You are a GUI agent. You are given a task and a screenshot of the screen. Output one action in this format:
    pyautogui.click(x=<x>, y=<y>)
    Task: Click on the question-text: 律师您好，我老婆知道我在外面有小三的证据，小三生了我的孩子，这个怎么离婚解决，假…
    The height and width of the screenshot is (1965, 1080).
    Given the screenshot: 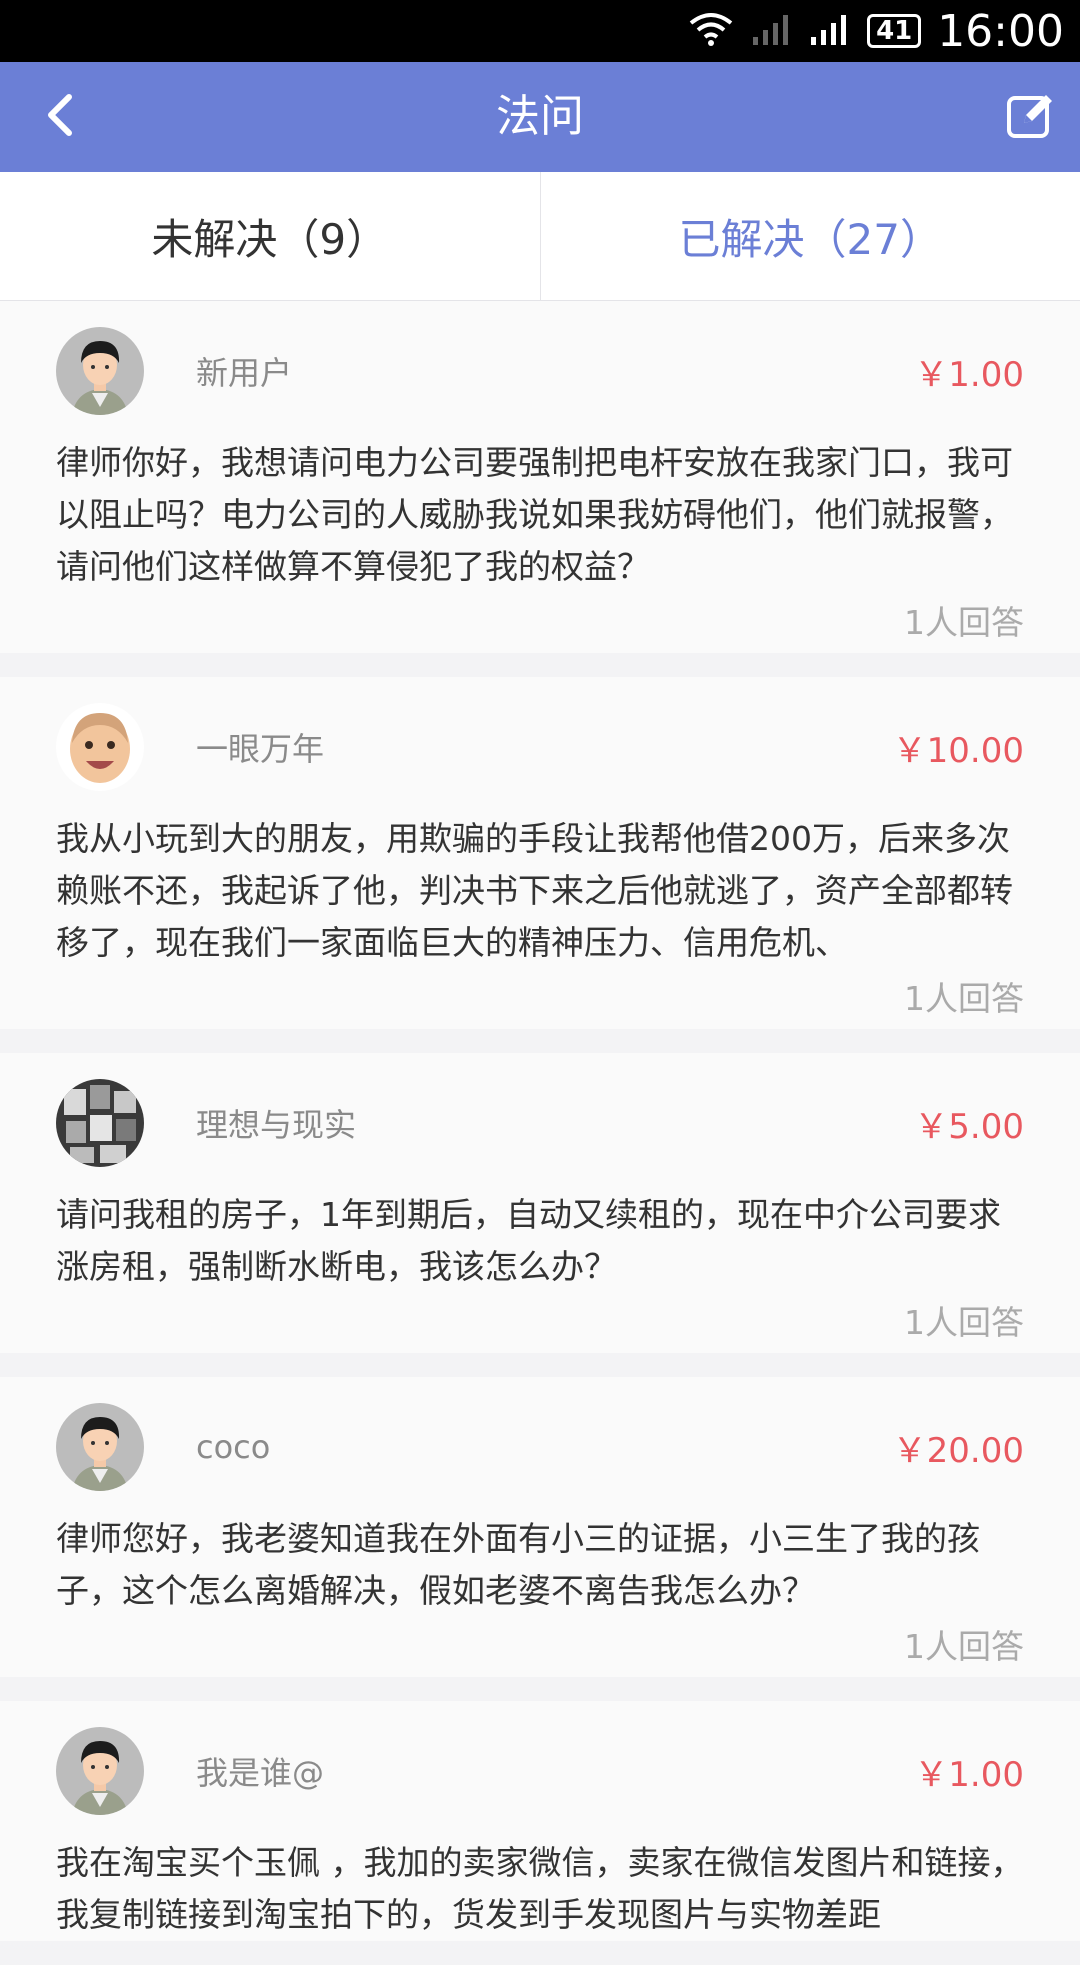 What is the action you would take?
    pyautogui.click(x=540, y=1565)
    